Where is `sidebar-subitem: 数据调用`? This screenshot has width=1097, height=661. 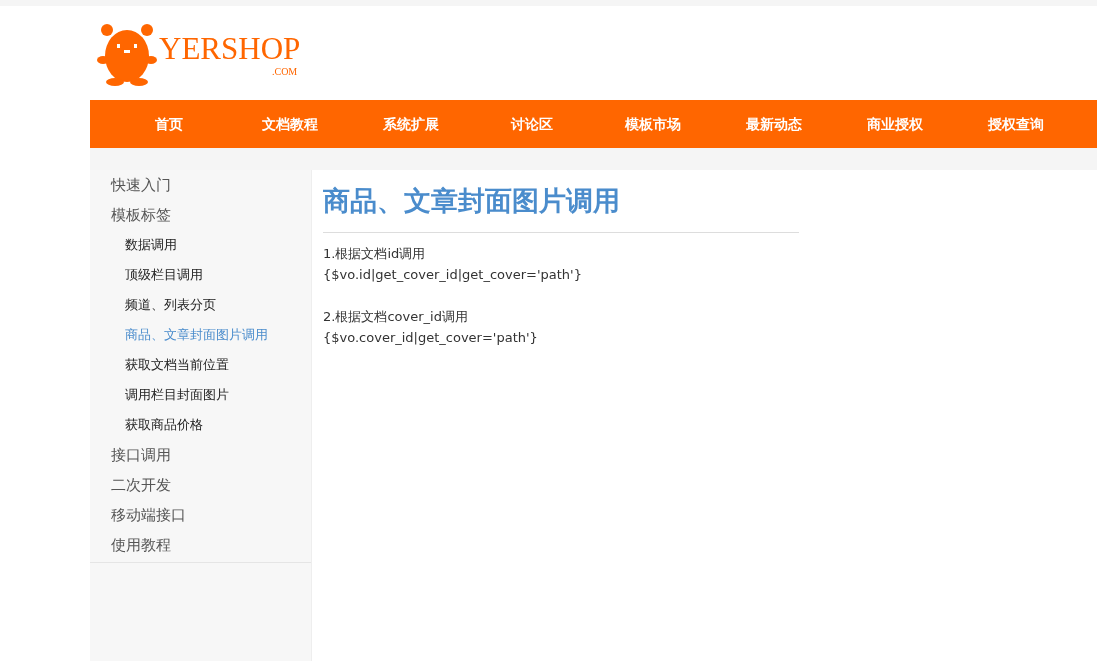
sidebar-subitem: 数据调用 is located at coordinates (200, 245).